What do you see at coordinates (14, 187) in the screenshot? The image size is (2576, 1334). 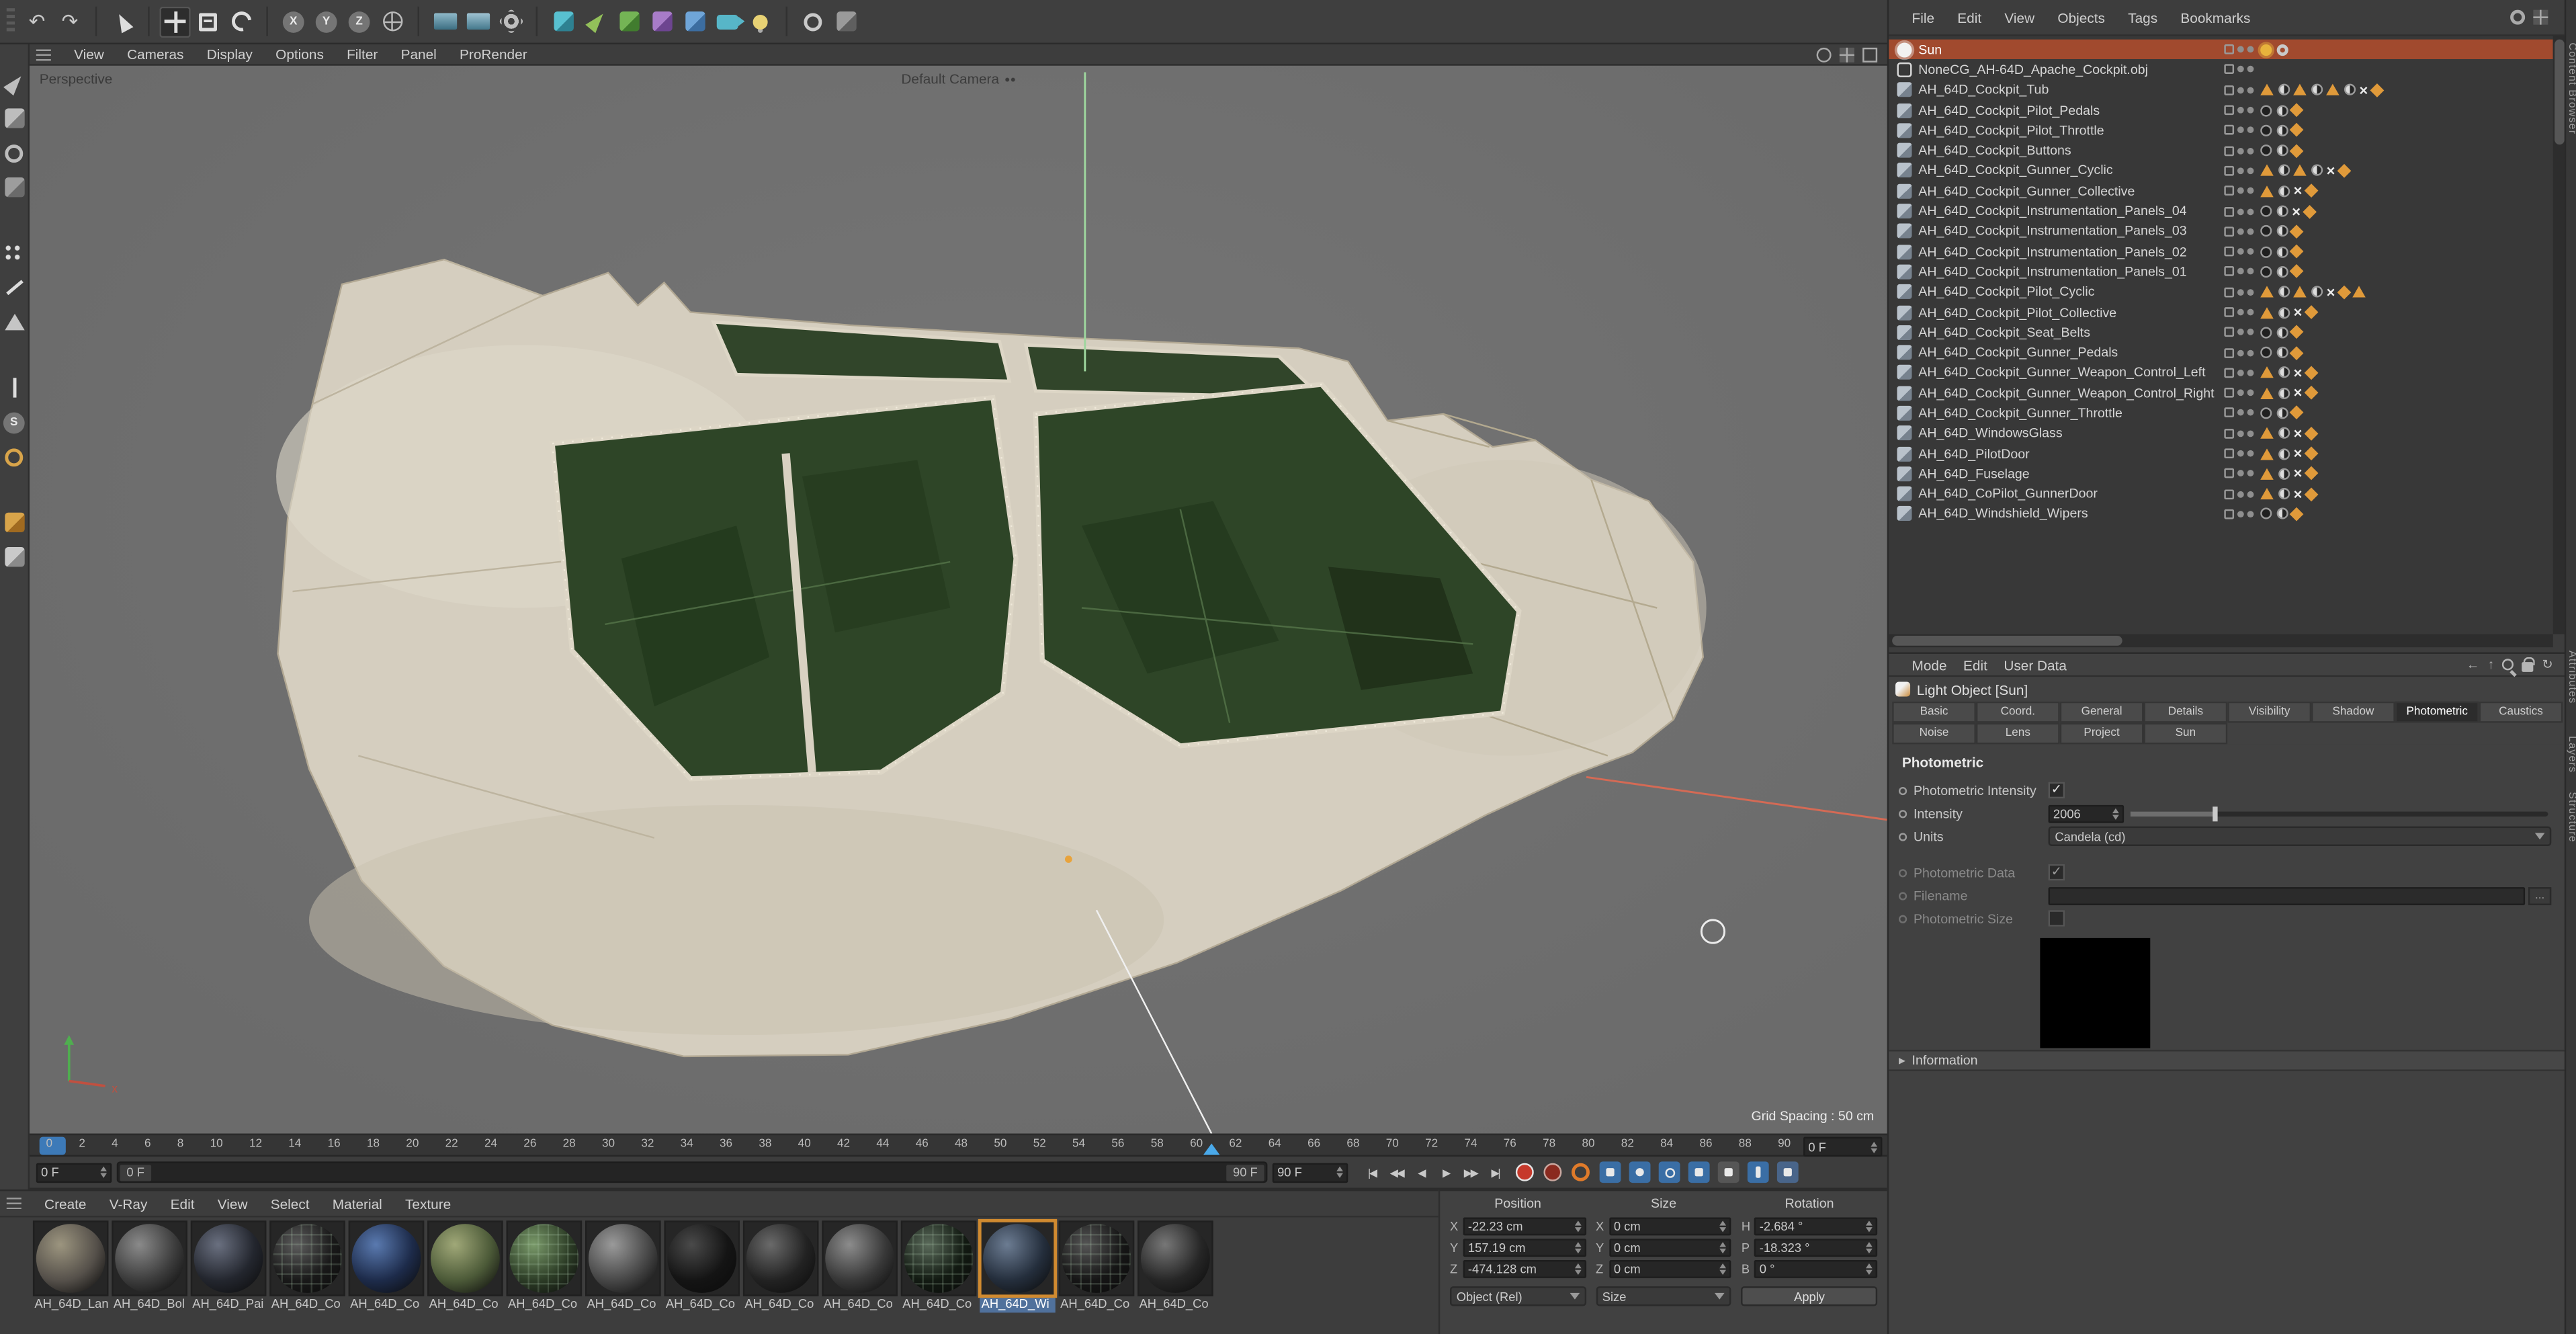 I see `workplane-mode-icon` at bounding box center [14, 187].